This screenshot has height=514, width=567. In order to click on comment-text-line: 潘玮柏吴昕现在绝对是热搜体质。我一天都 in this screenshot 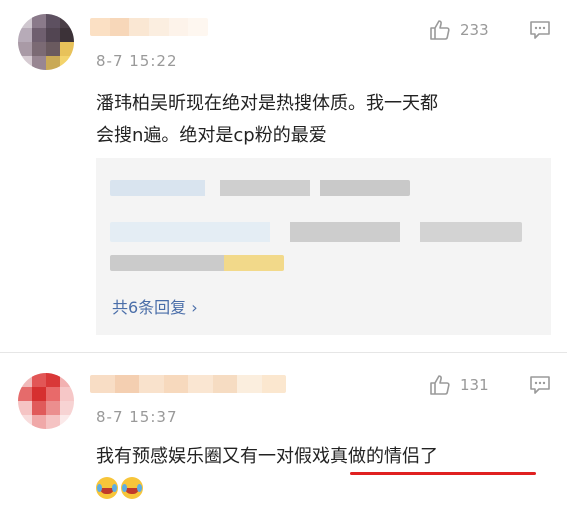, I will do `click(267, 103)`.